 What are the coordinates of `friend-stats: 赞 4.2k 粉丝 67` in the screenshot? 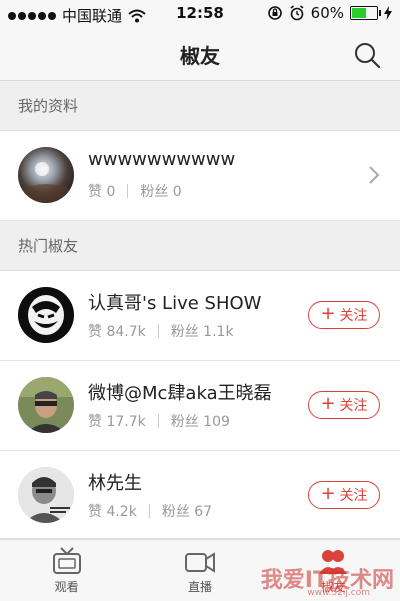 It's located at (150, 511).